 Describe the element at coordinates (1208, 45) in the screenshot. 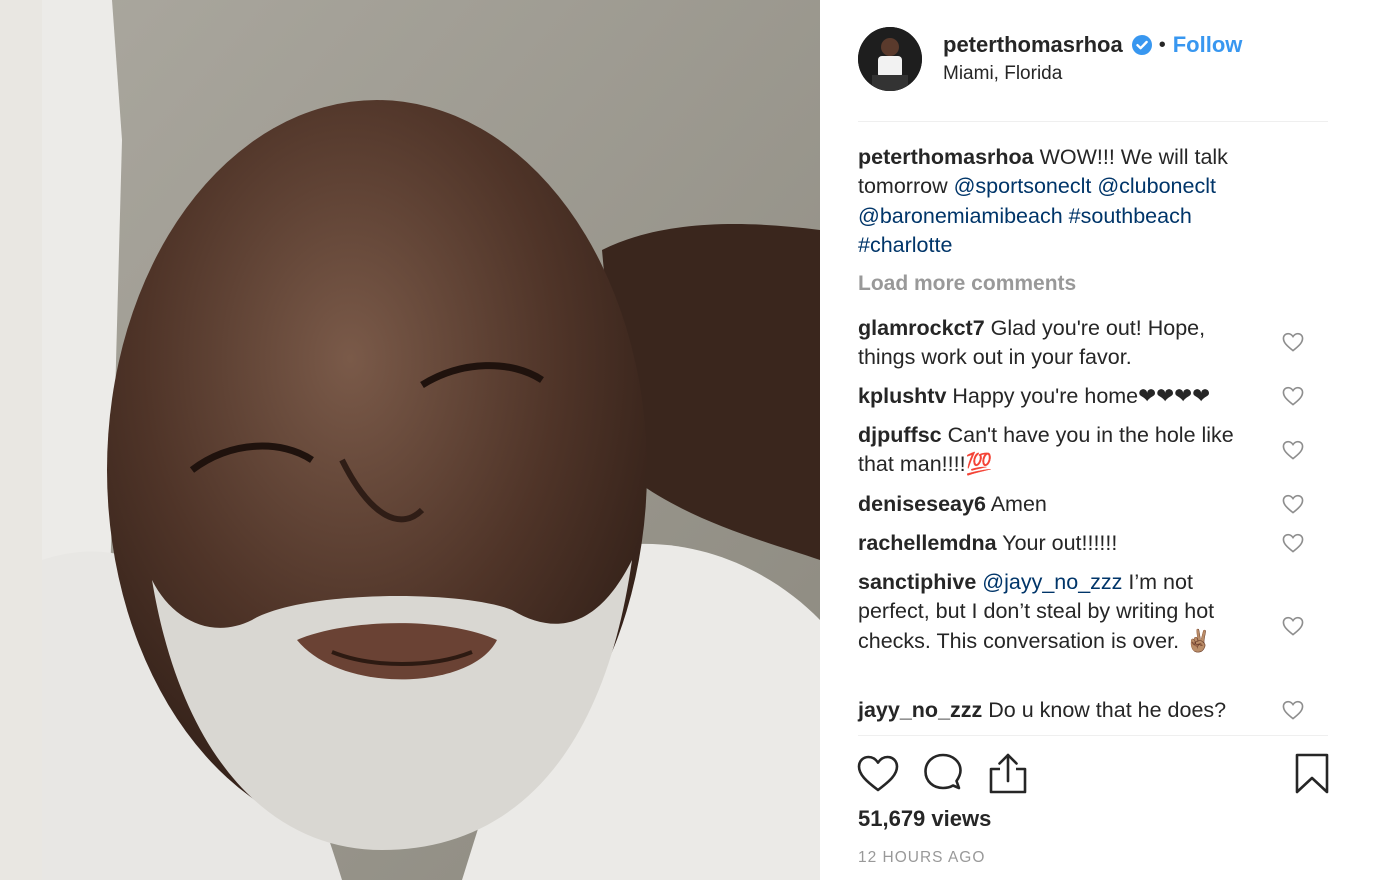

I see `follow-button: Follow` at that location.